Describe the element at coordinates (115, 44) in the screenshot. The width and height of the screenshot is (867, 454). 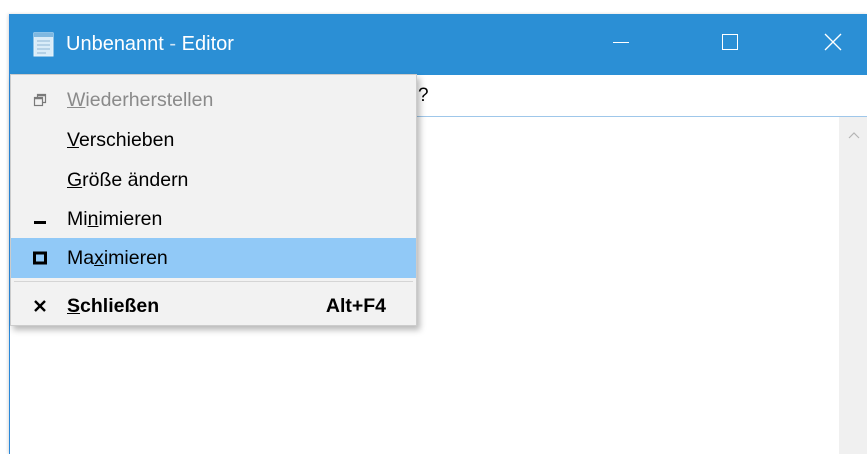
I see `document-name: Unbenannt` at that location.